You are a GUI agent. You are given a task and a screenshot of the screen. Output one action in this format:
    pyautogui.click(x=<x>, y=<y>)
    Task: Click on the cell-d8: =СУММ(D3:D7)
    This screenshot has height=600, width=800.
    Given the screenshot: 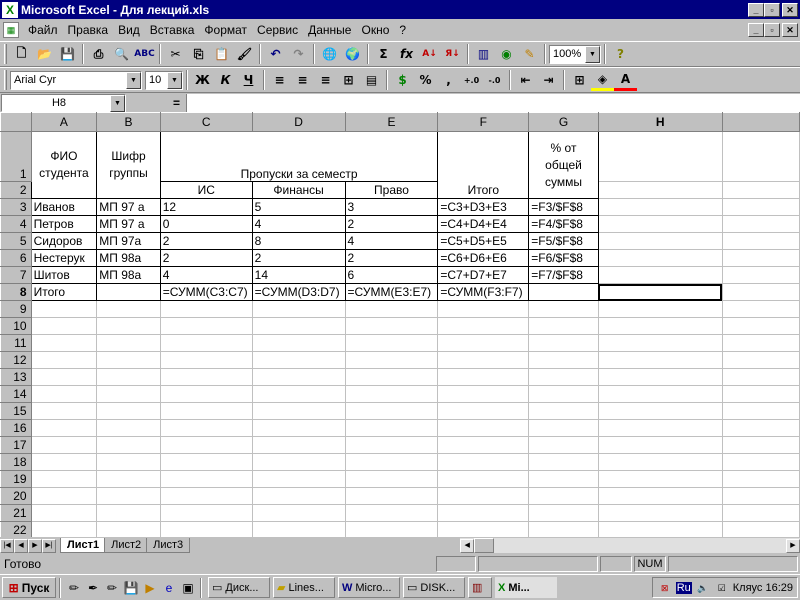 What is the action you would take?
    pyautogui.click(x=298, y=292)
    